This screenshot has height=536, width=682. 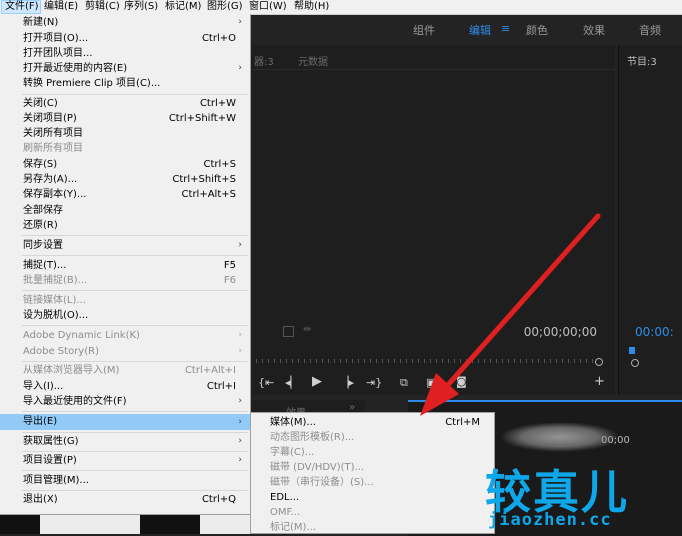 What do you see at coordinates (510, 314) in the screenshot?
I see `annotation-arrow` at bounding box center [510, 314].